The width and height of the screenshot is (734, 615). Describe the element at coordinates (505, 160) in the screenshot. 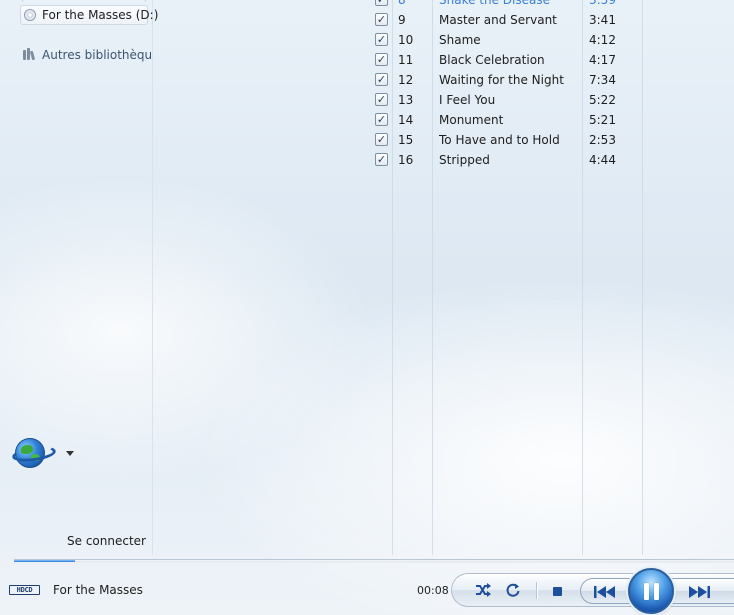

I see `table-row: ✓ 16 Stripped 4:44` at that location.